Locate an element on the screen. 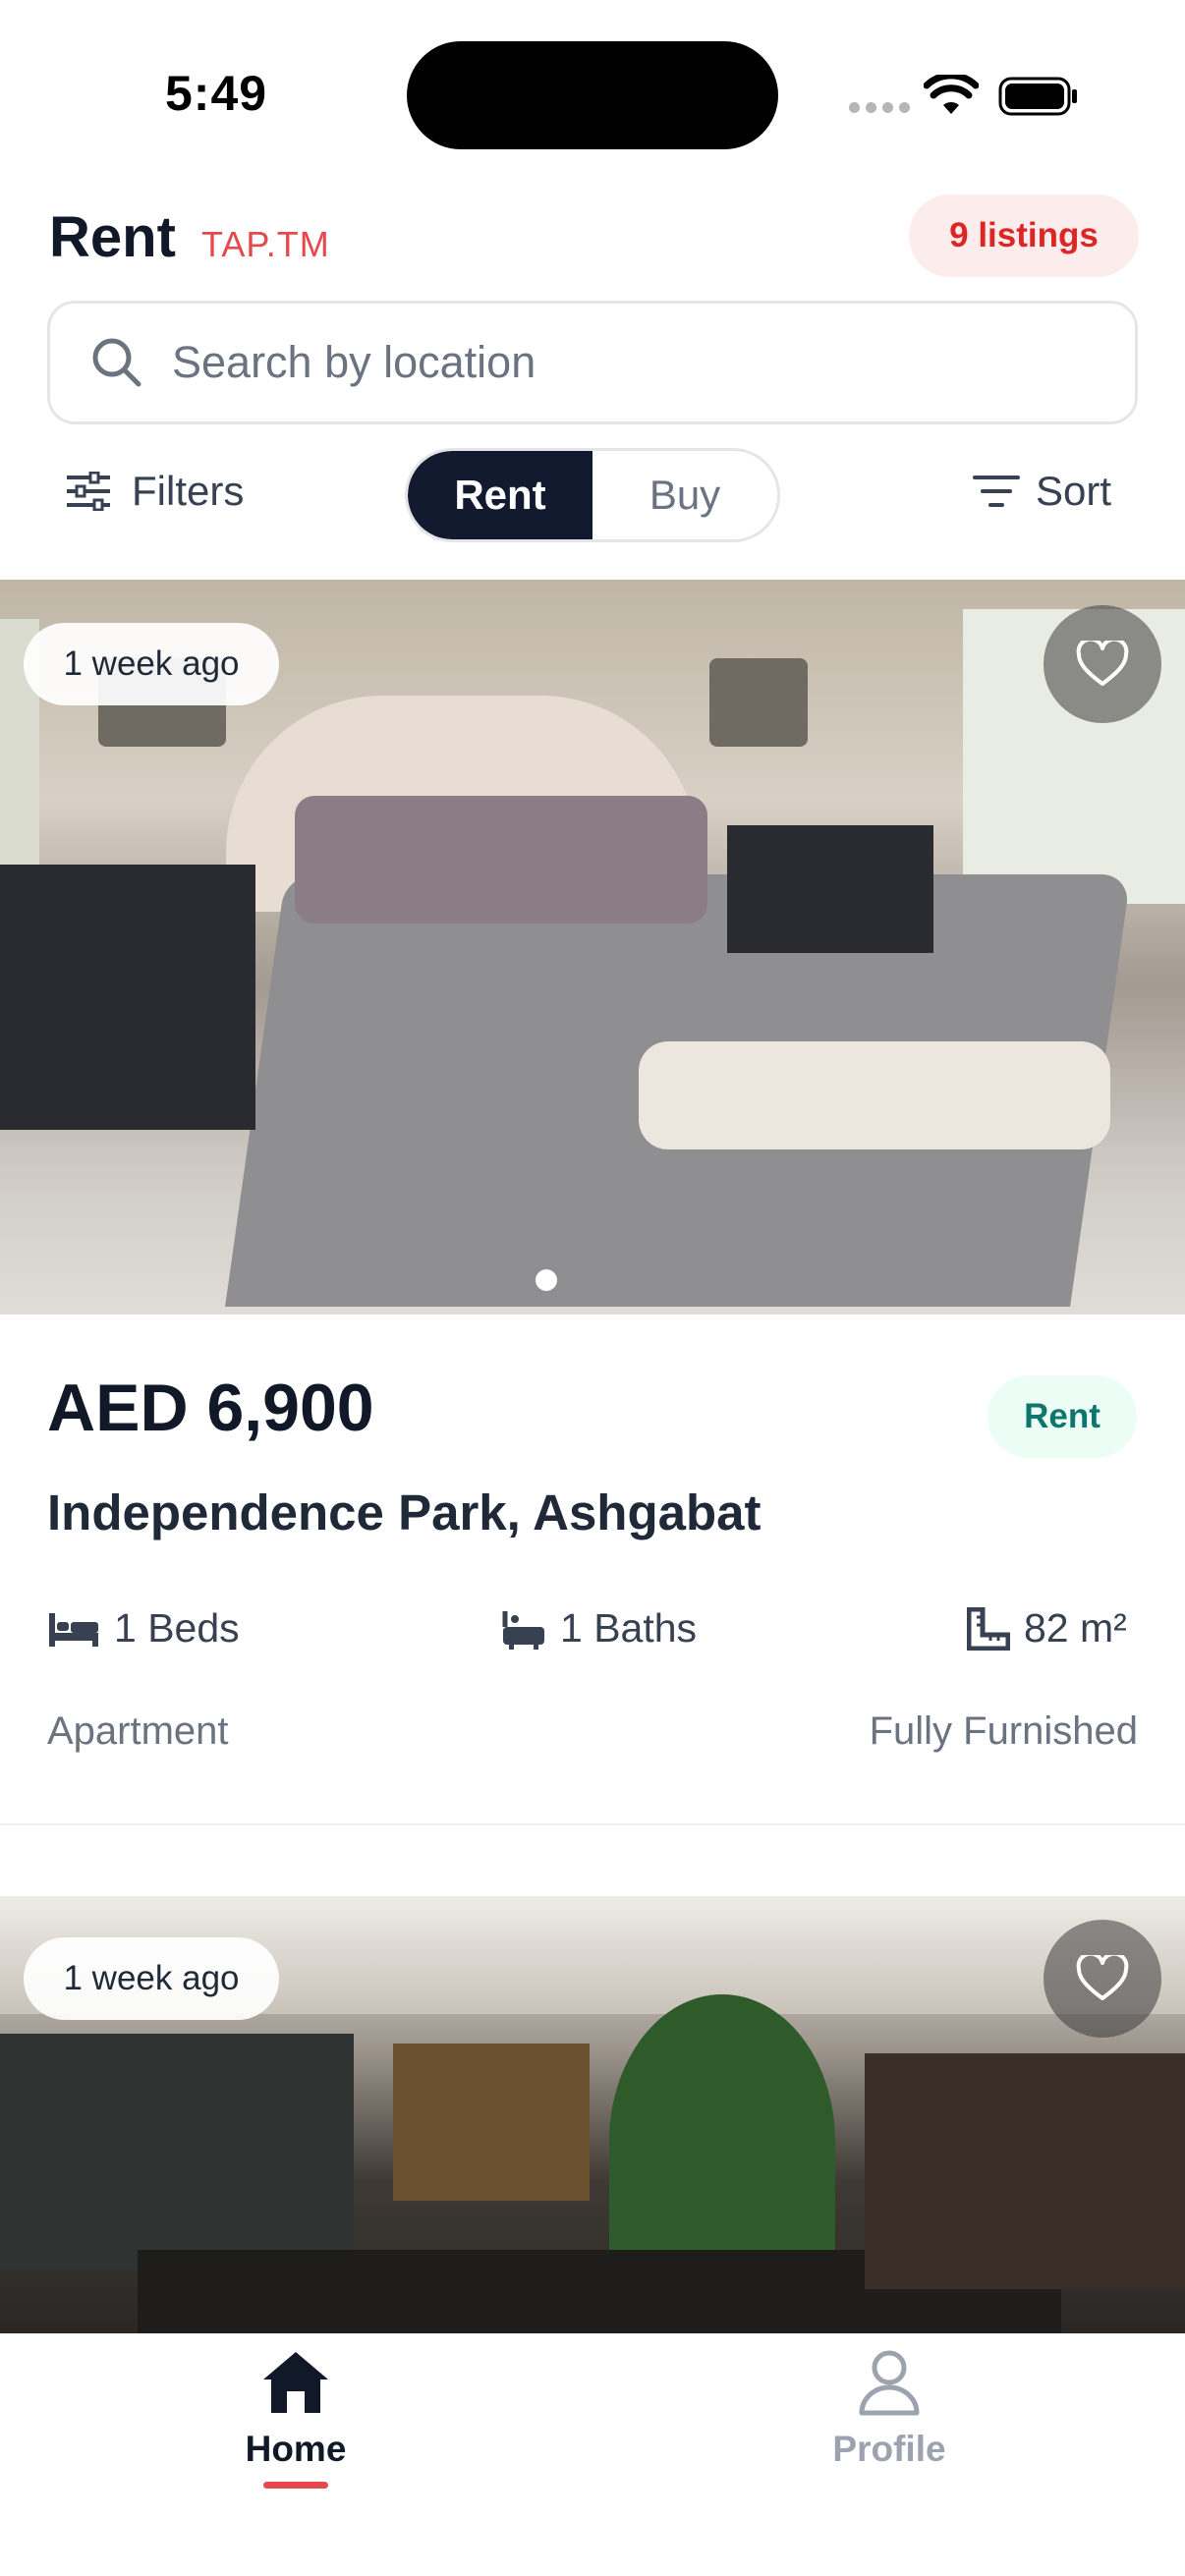 This screenshot has width=1185, height=2576. listing-divider is located at coordinates (592, 1824).